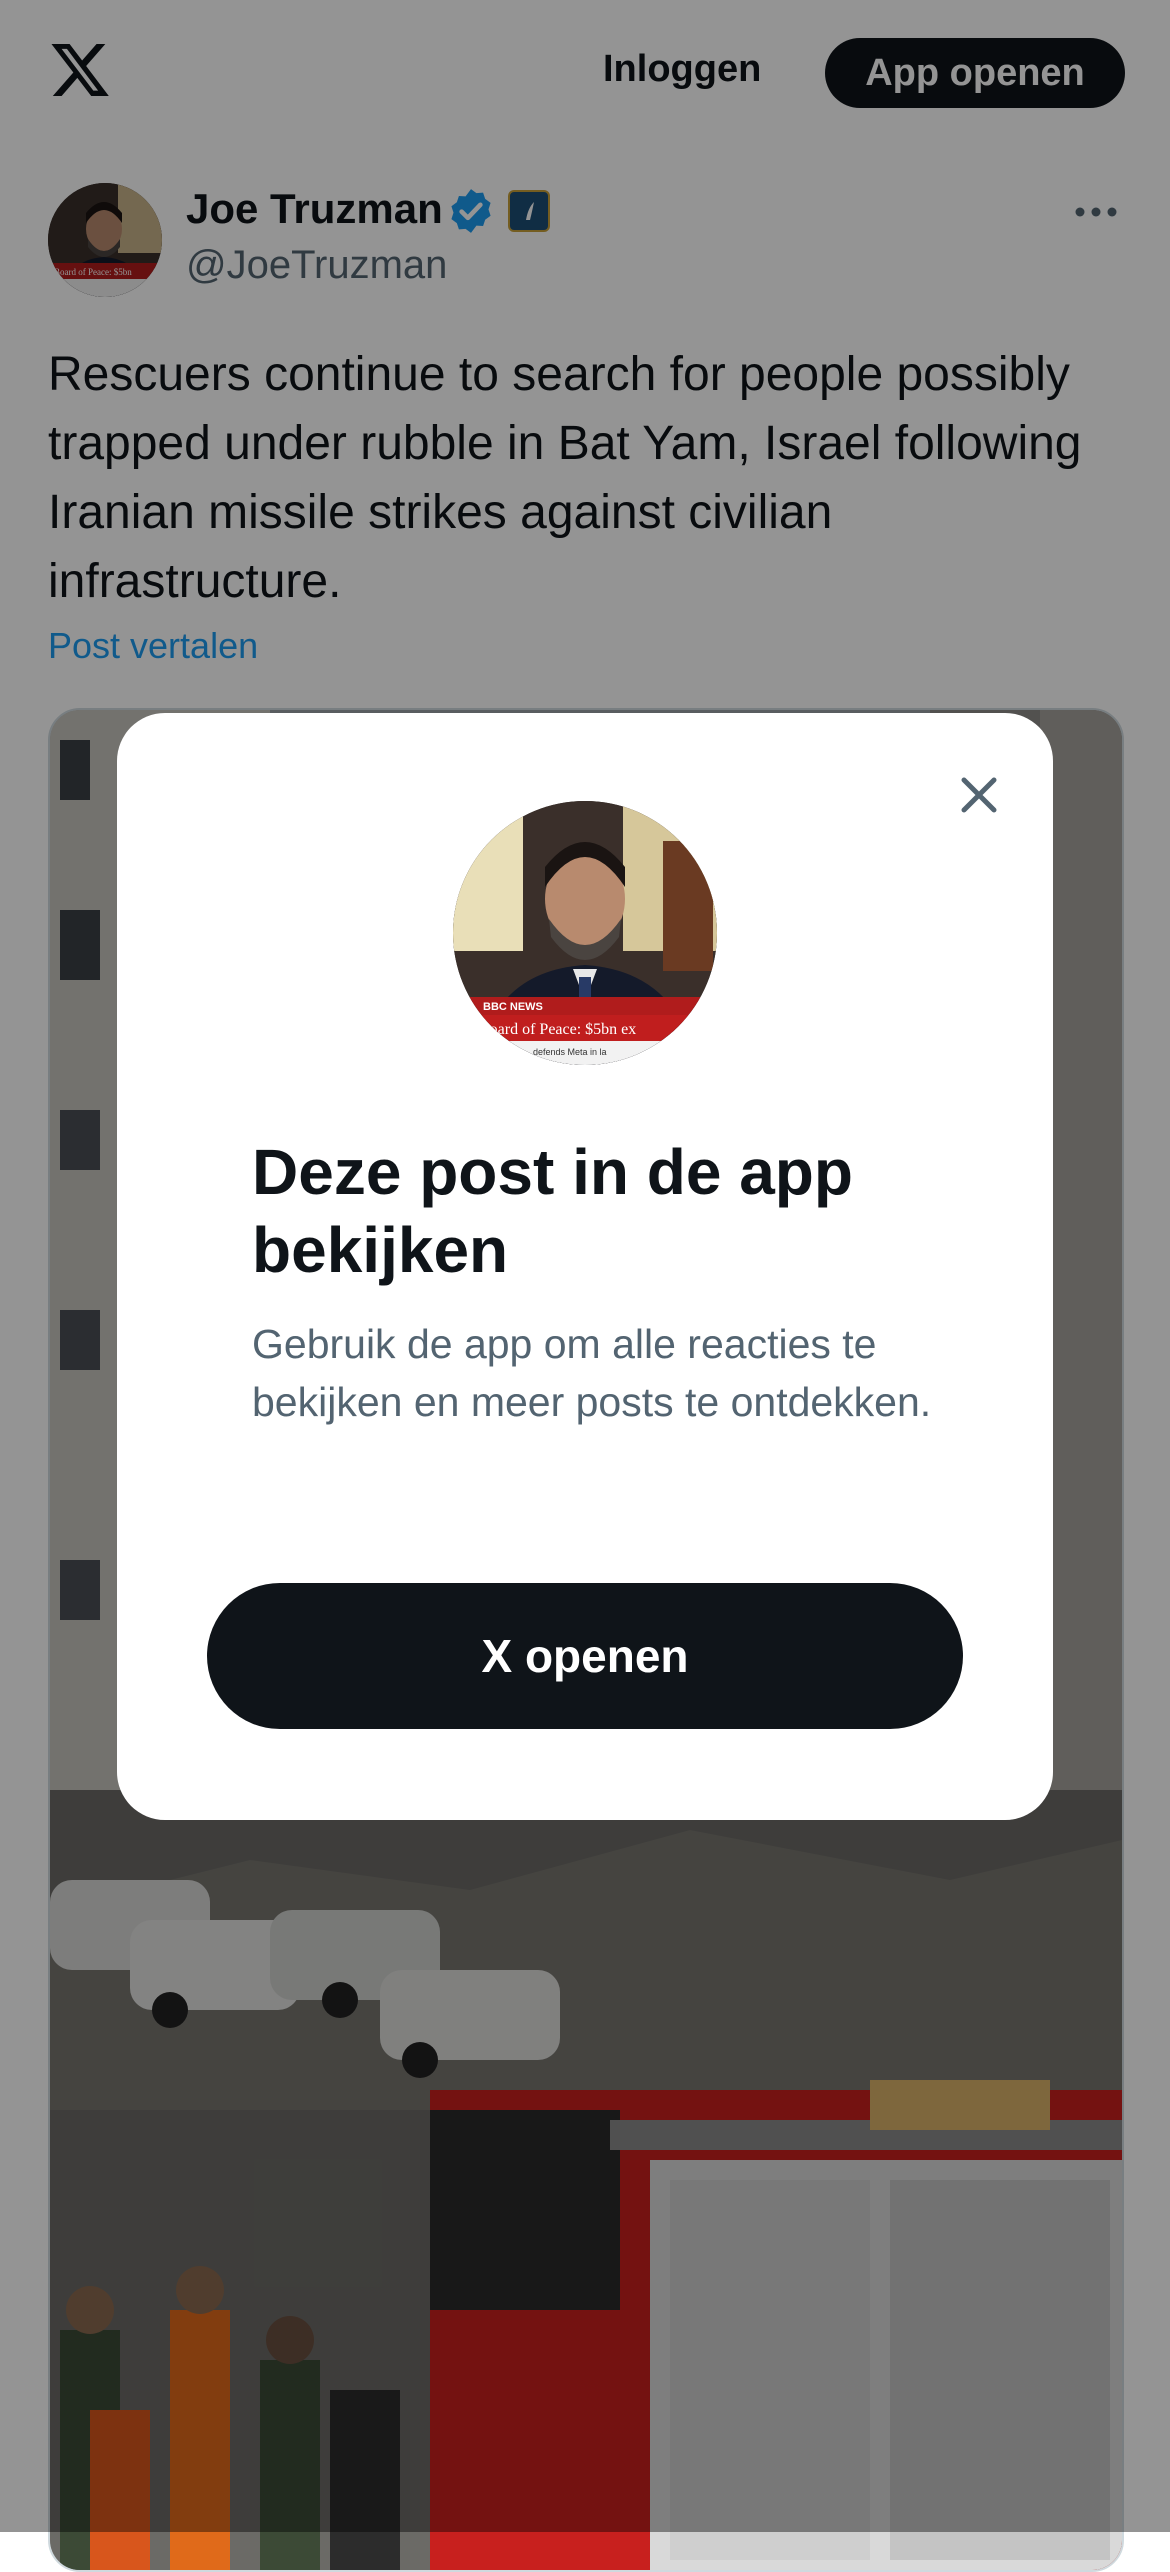  I want to click on modal-avatar-brand: BBC NEWS, so click(513, 1007).